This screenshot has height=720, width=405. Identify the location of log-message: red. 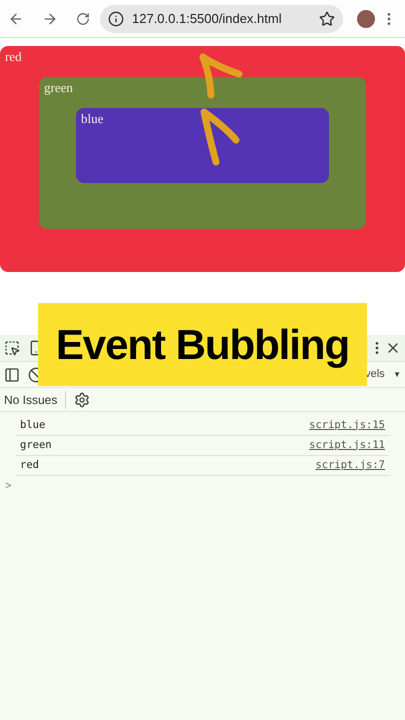
(29, 465).